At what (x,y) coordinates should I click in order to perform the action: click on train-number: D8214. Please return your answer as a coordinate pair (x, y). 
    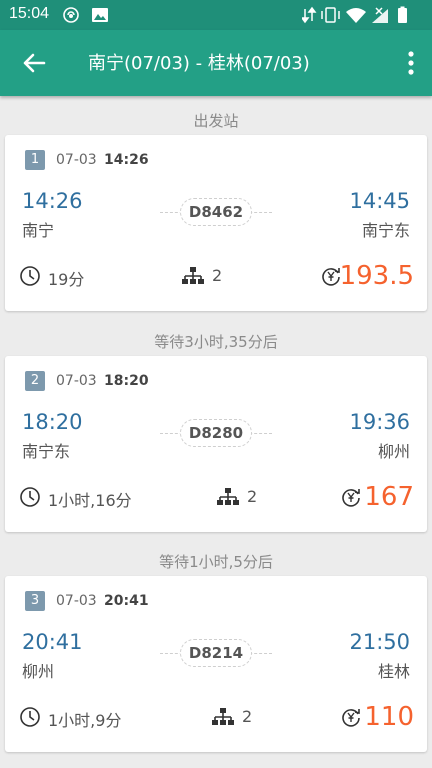
    Looking at the image, I should click on (216, 653).